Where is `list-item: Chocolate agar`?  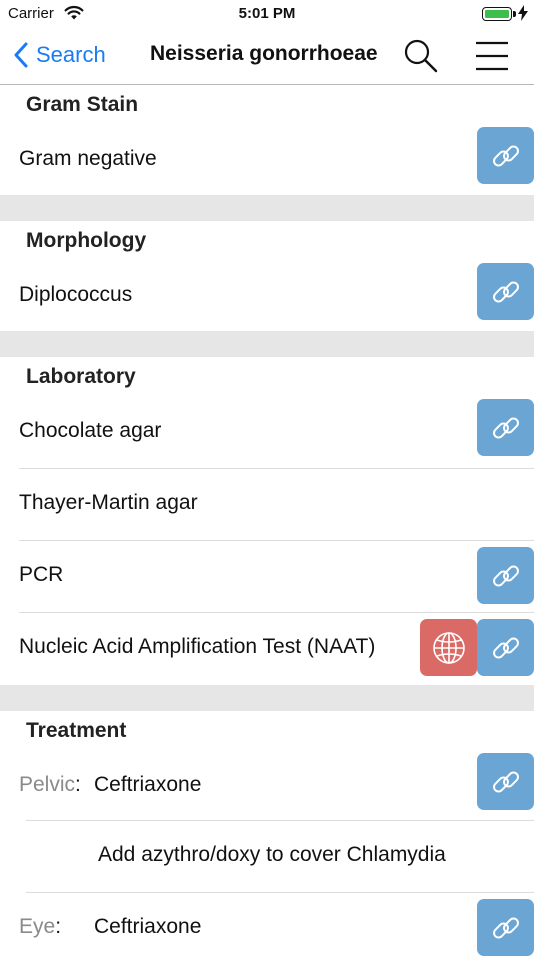
list-item: Chocolate agar is located at coordinates (267, 433).